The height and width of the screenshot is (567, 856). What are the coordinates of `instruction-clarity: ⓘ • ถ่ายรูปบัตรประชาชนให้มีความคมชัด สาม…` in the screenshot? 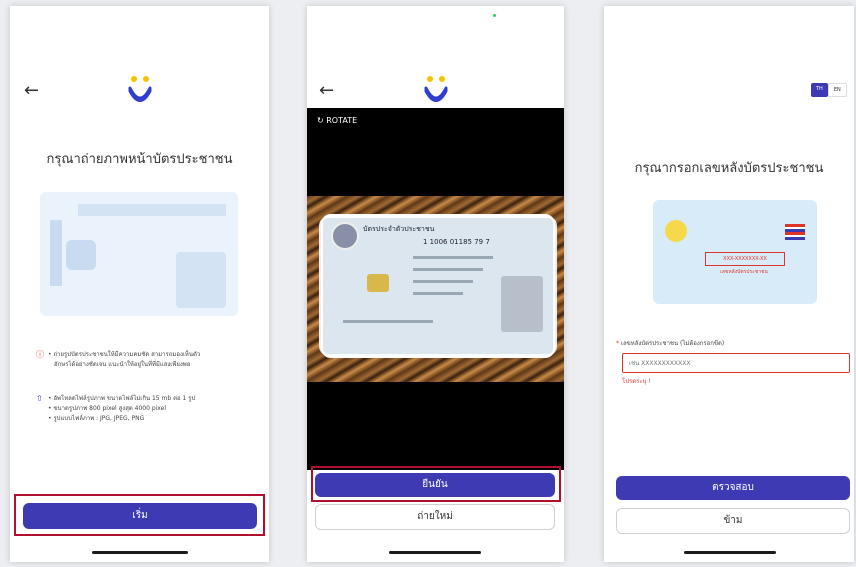 It's located at (118, 359).